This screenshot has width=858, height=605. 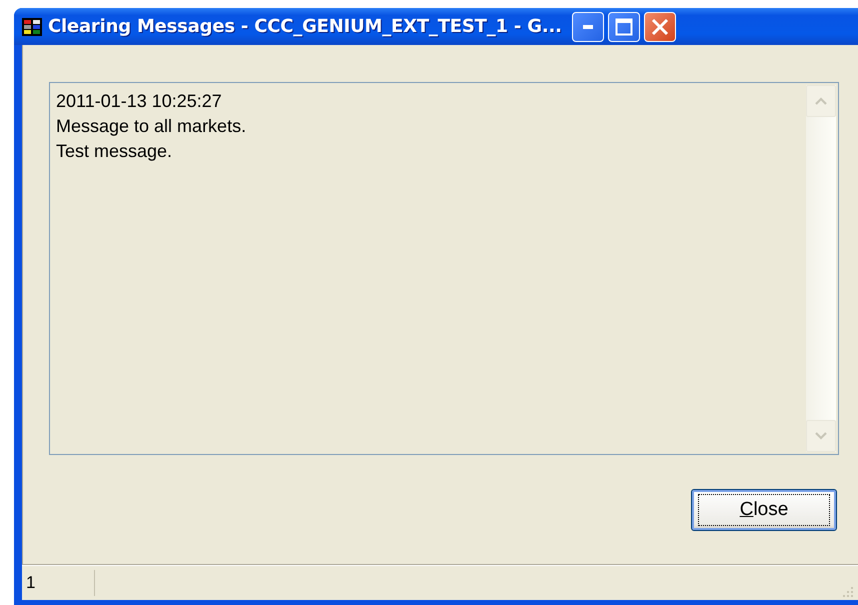 What do you see at coordinates (58, 583) in the screenshot?
I see `status-panel: 1` at bounding box center [58, 583].